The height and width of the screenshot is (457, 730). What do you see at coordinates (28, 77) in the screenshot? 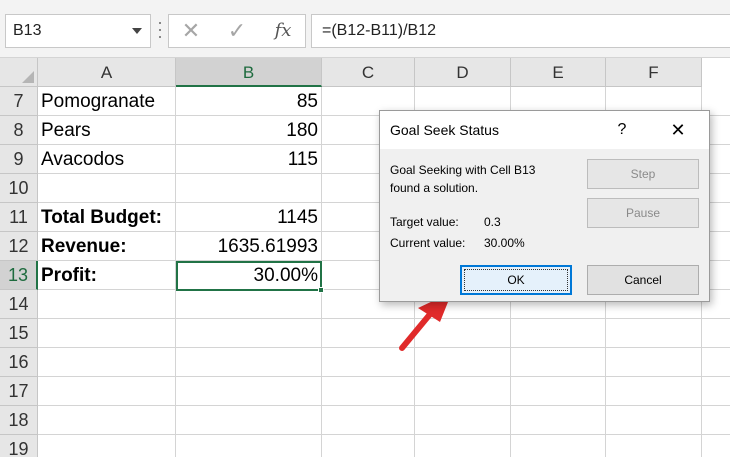
I see `select-all-icon` at bounding box center [28, 77].